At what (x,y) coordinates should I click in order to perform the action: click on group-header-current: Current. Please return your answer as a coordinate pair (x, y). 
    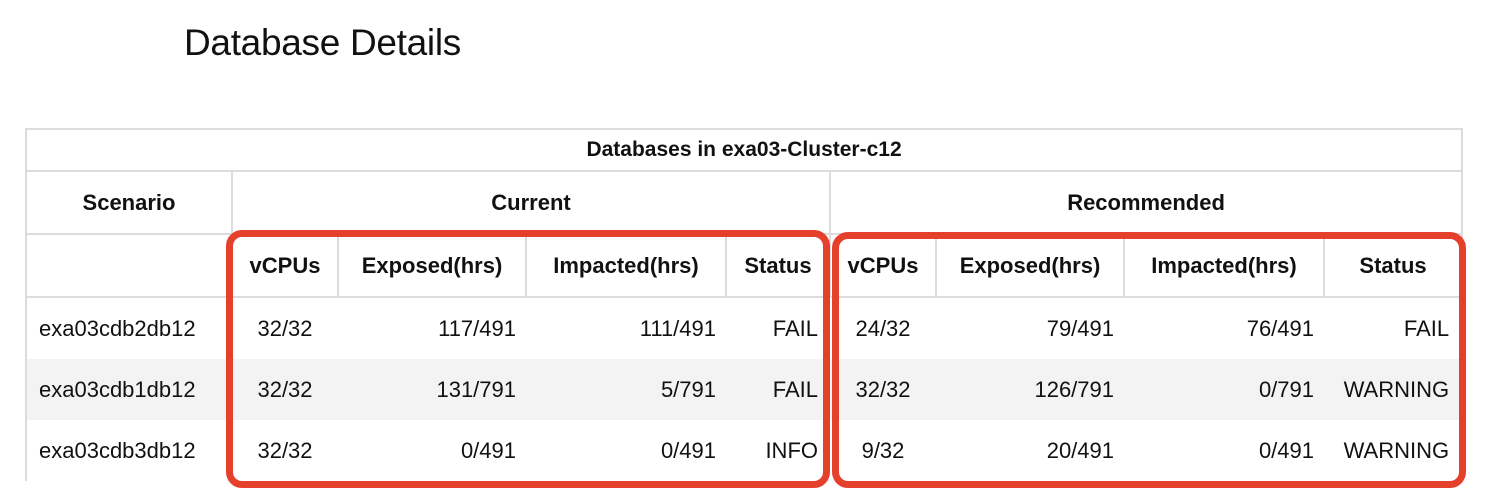
    Looking at the image, I should click on (531, 202).